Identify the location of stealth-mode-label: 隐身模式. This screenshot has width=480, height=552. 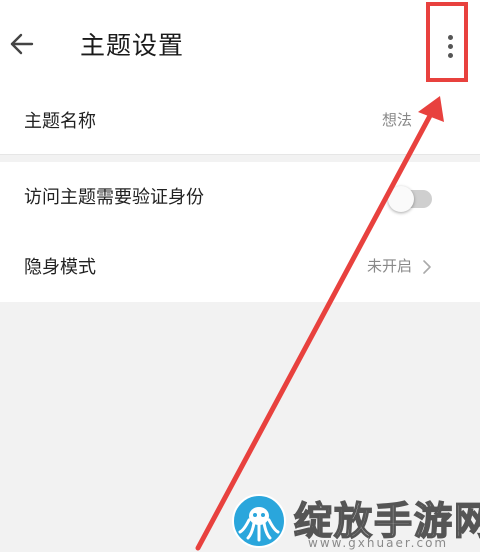
(60, 267).